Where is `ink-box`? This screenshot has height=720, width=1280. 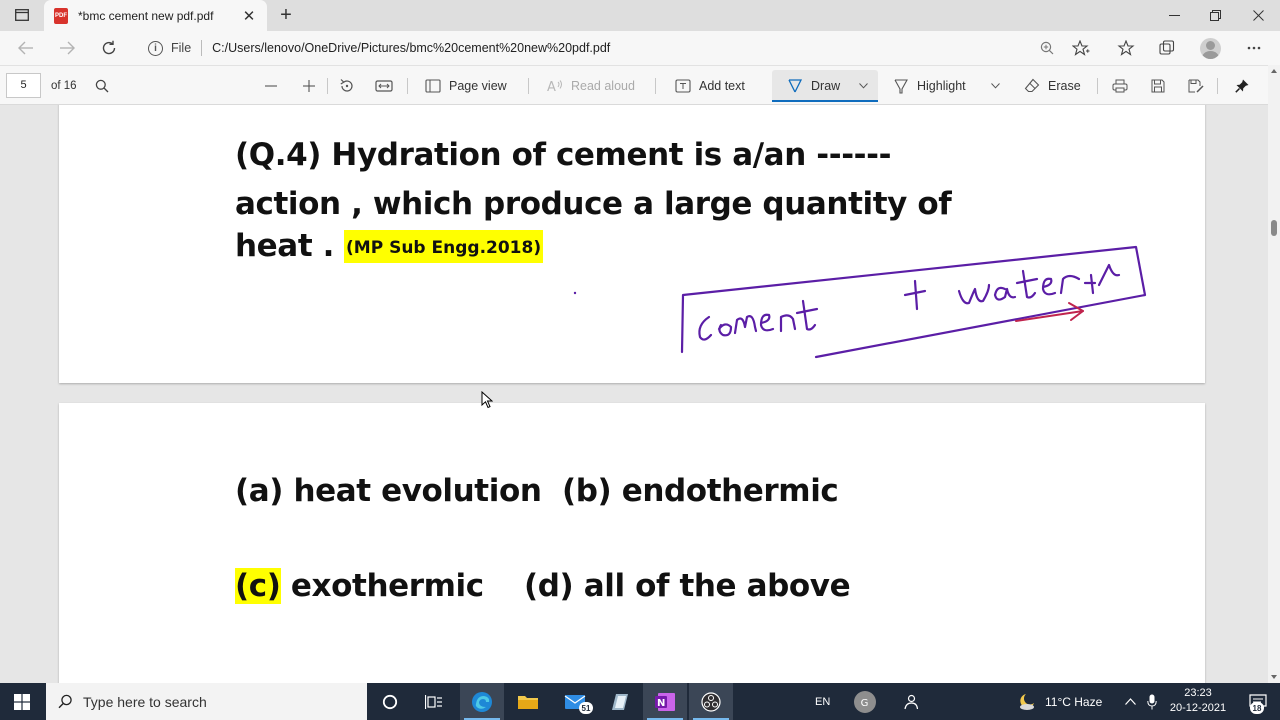
ink-box is located at coordinates (913, 302).